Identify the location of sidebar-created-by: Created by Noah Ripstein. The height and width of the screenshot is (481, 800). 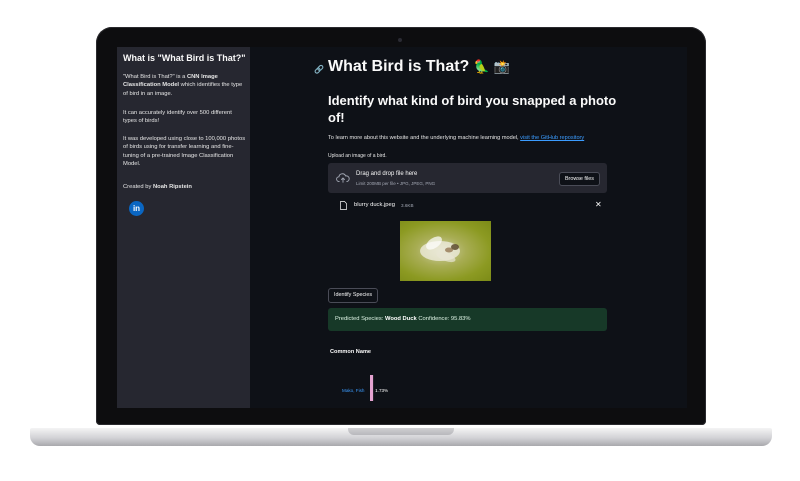
(185, 187).